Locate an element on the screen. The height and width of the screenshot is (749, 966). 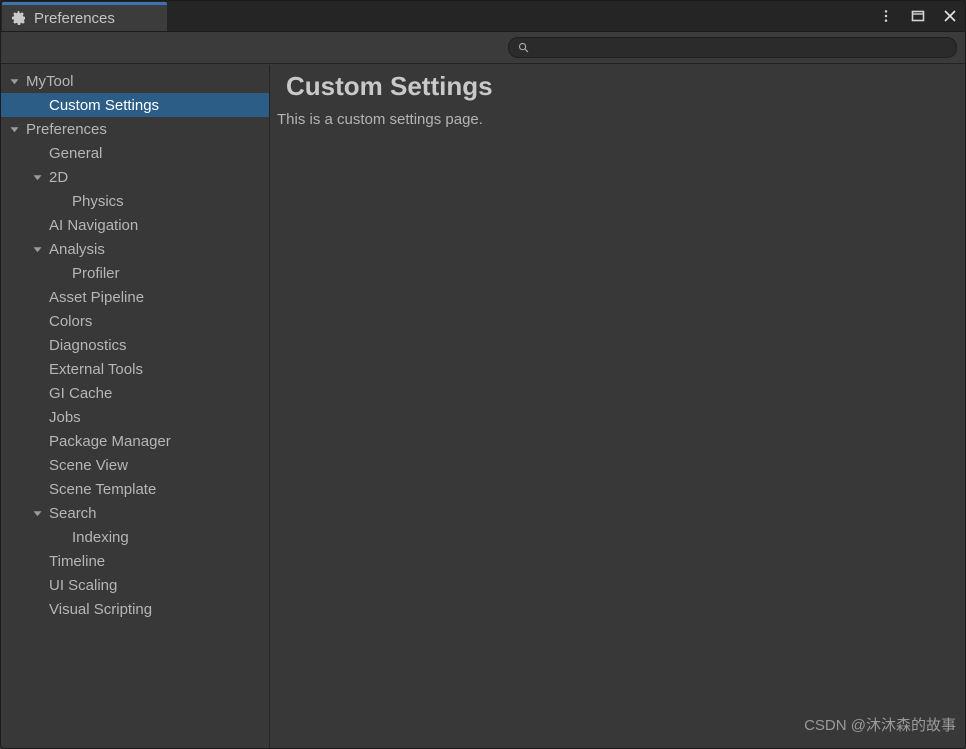
tree-item-preferences: Preferences is located at coordinates (134, 129).